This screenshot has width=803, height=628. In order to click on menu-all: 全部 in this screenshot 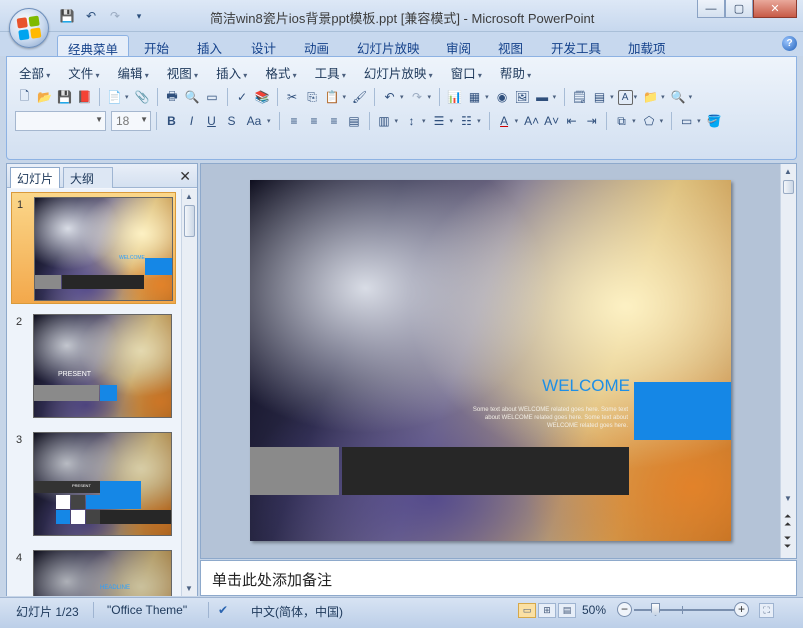, I will do `click(34, 72)`.